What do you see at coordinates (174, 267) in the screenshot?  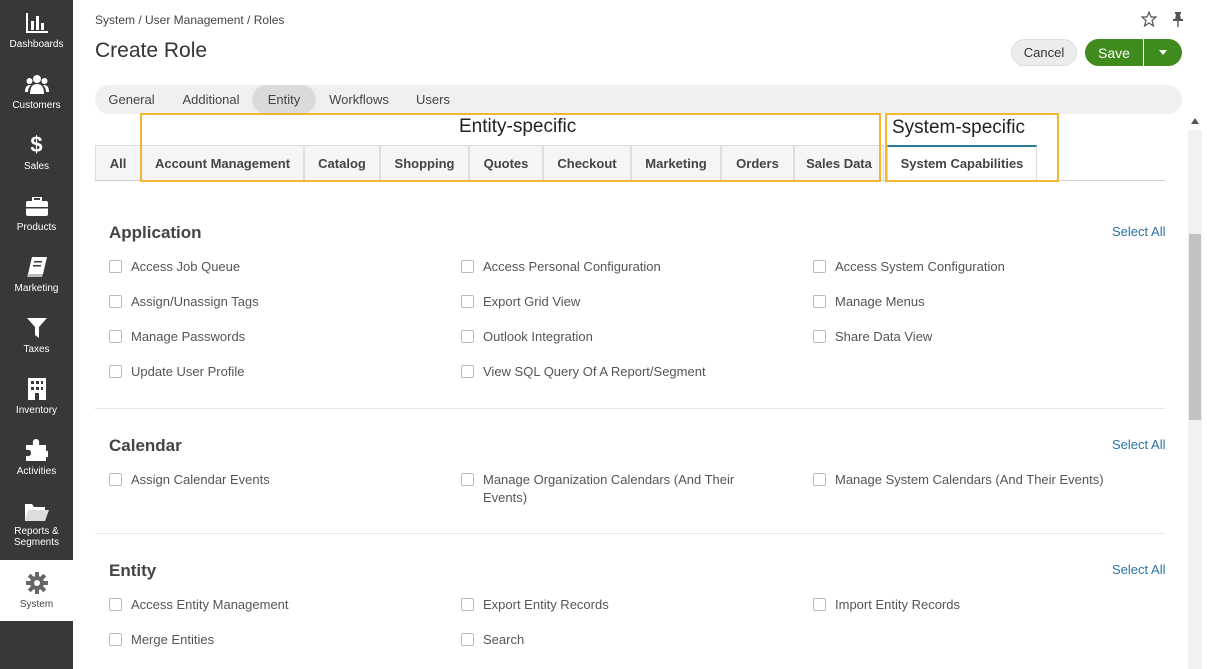 I see `checkbox-item: Access Job Queue` at bounding box center [174, 267].